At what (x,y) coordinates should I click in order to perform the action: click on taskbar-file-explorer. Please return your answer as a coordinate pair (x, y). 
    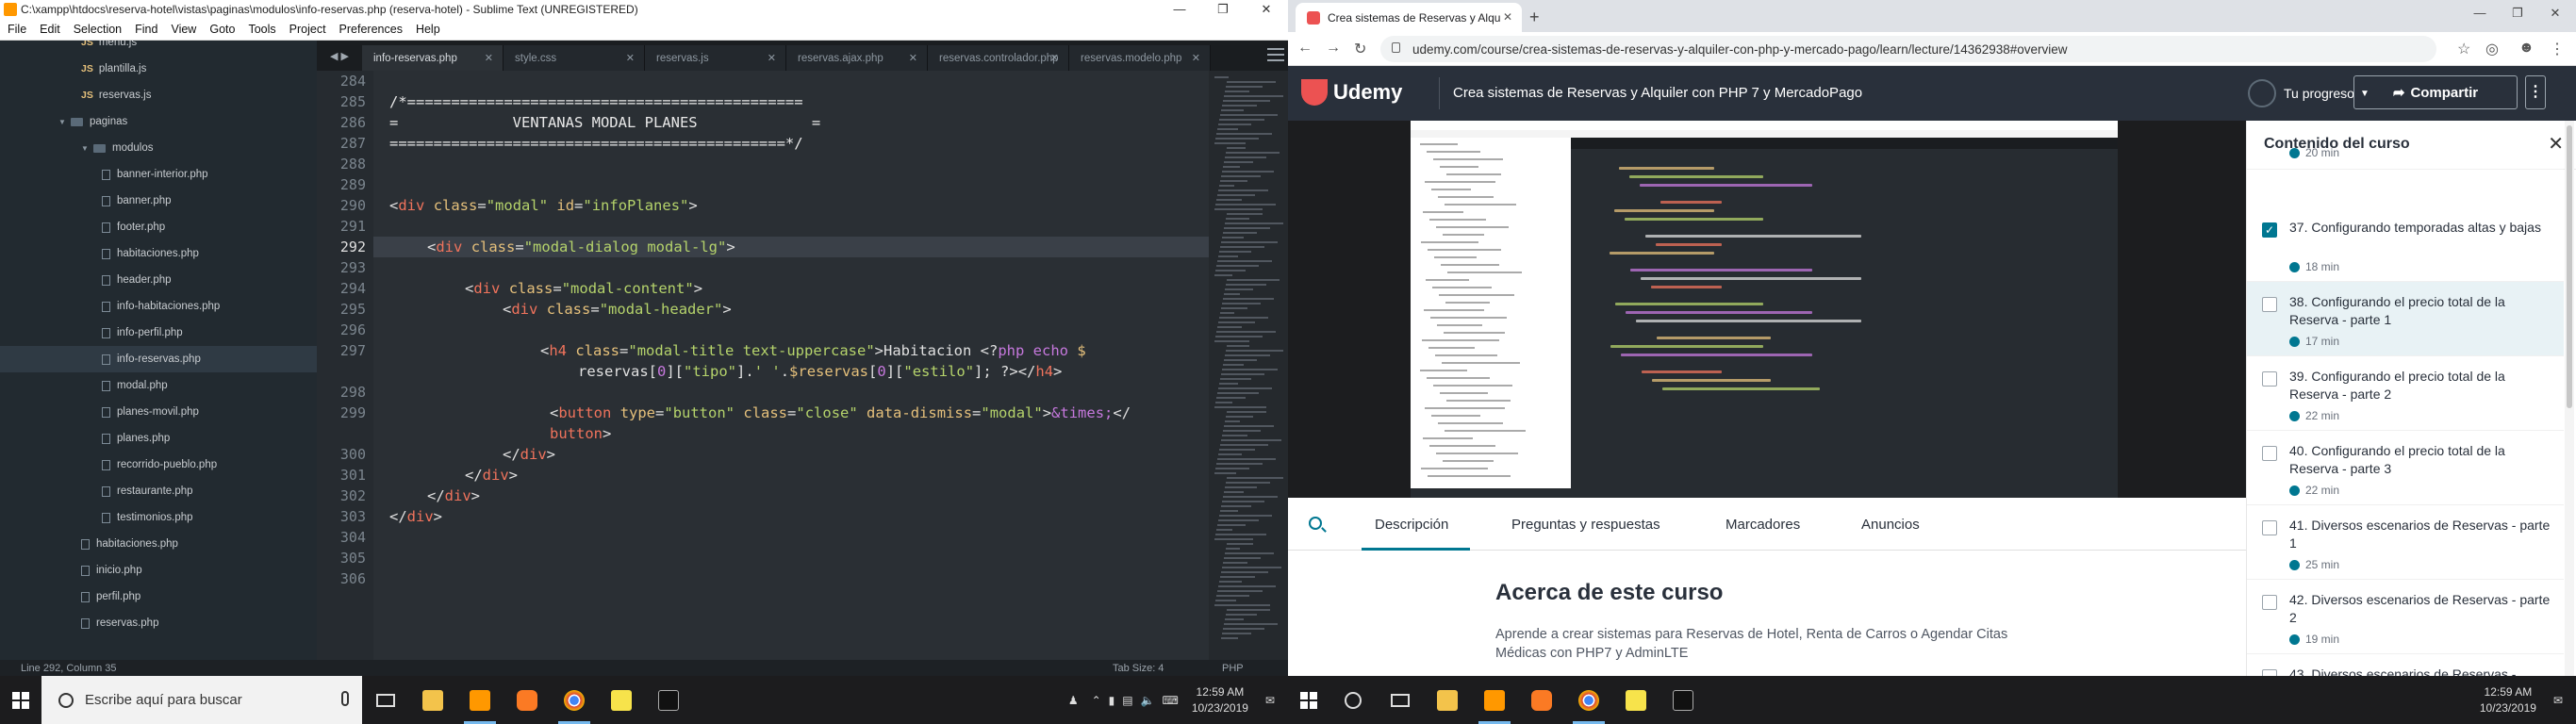
    Looking at the image, I should click on (1447, 700).